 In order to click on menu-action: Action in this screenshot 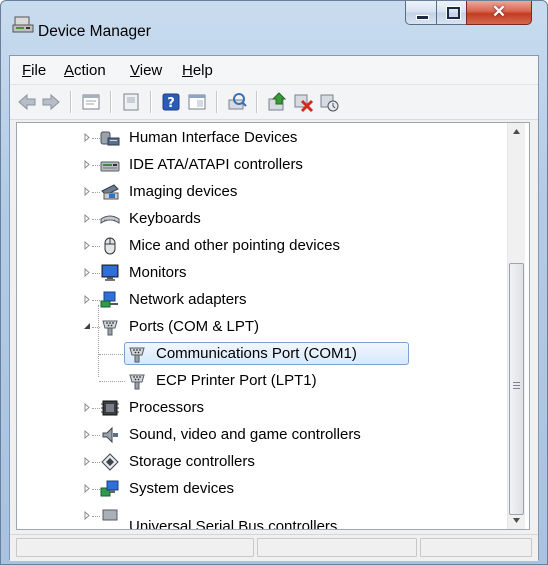, I will do `click(85, 70)`.